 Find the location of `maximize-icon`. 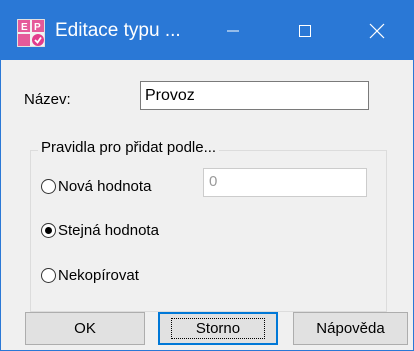

maximize-icon is located at coordinates (305, 30).